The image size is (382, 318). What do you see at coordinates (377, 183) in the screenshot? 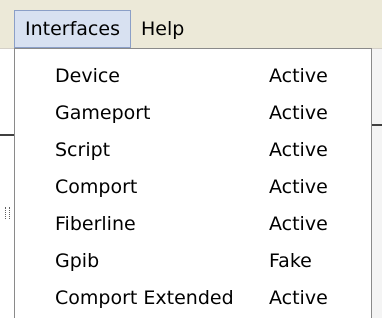
I see `background-right-panel` at bounding box center [377, 183].